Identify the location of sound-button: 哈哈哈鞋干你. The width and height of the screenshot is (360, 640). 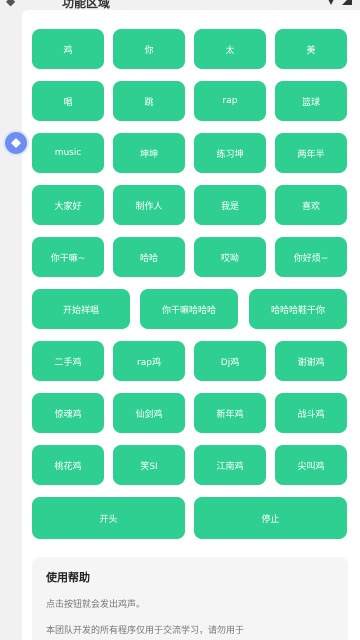
(298, 309).